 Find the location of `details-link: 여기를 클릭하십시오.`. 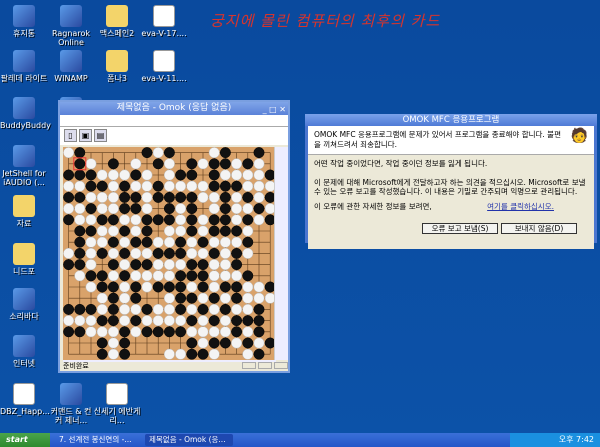

details-link: 여기를 클릭하십시오. is located at coordinates (520, 206).